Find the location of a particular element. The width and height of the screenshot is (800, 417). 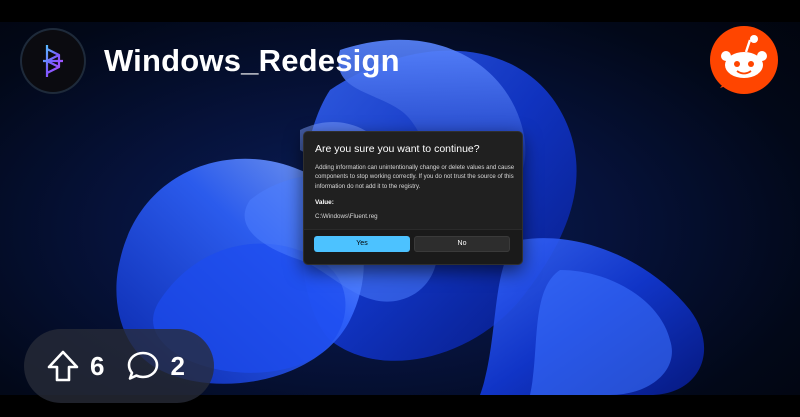

comment-count: 2 is located at coordinates (177, 365).